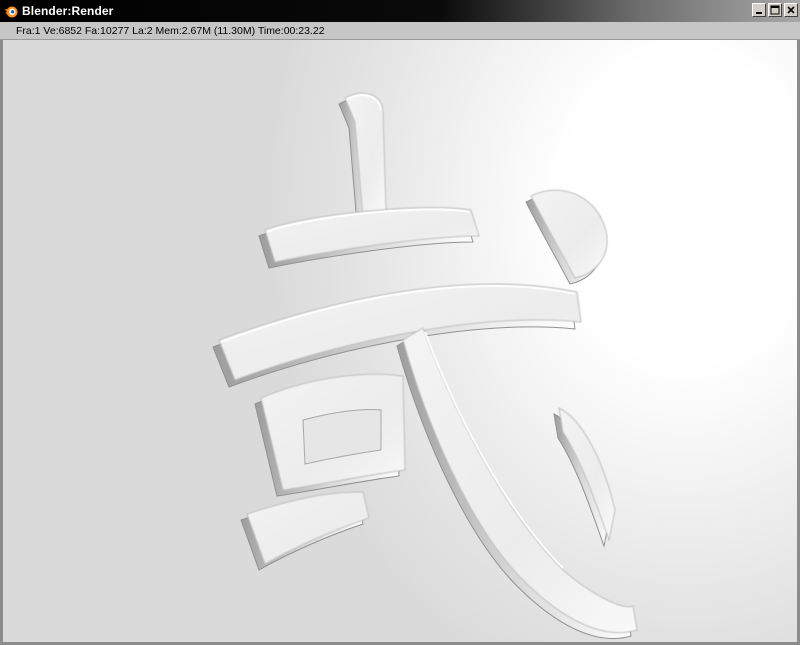 The width and height of the screenshot is (800, 645). I want to click on window-controls, so click(775, 10).